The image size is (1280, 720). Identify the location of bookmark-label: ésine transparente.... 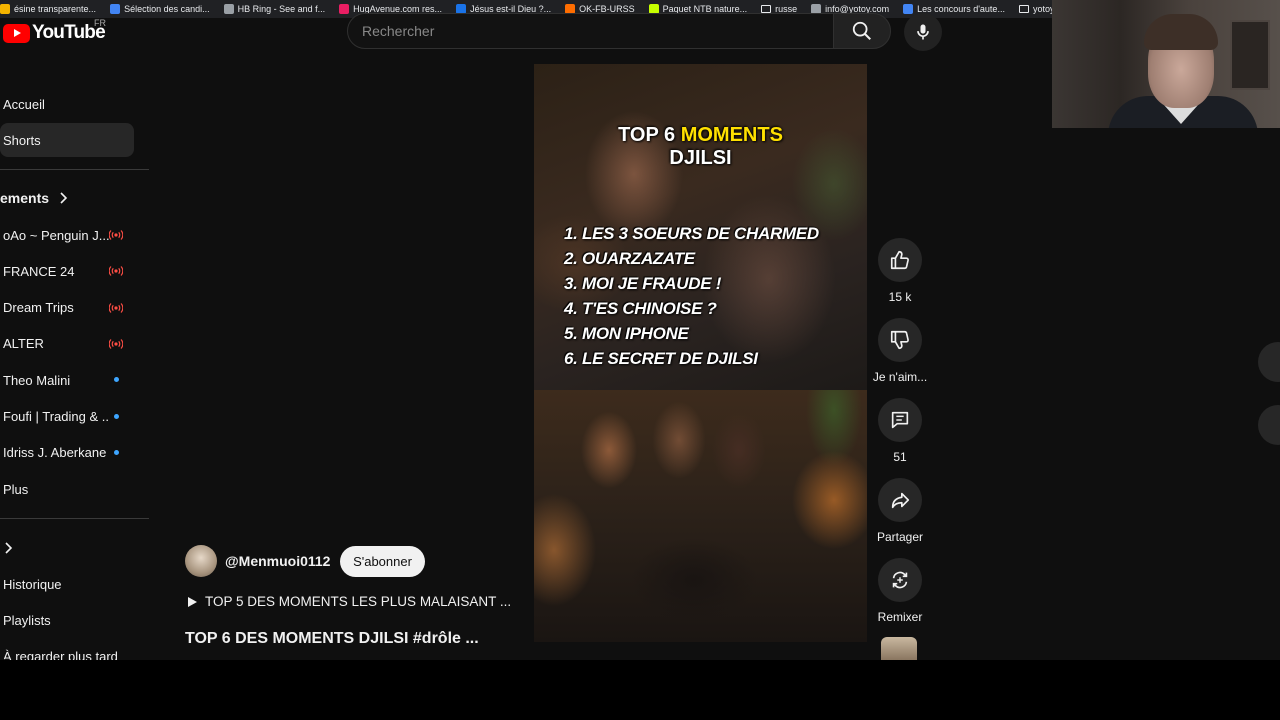
(55, 9).